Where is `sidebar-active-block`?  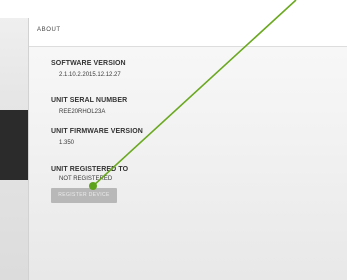 sidebar-active-block is located at coordinates (14, 145).